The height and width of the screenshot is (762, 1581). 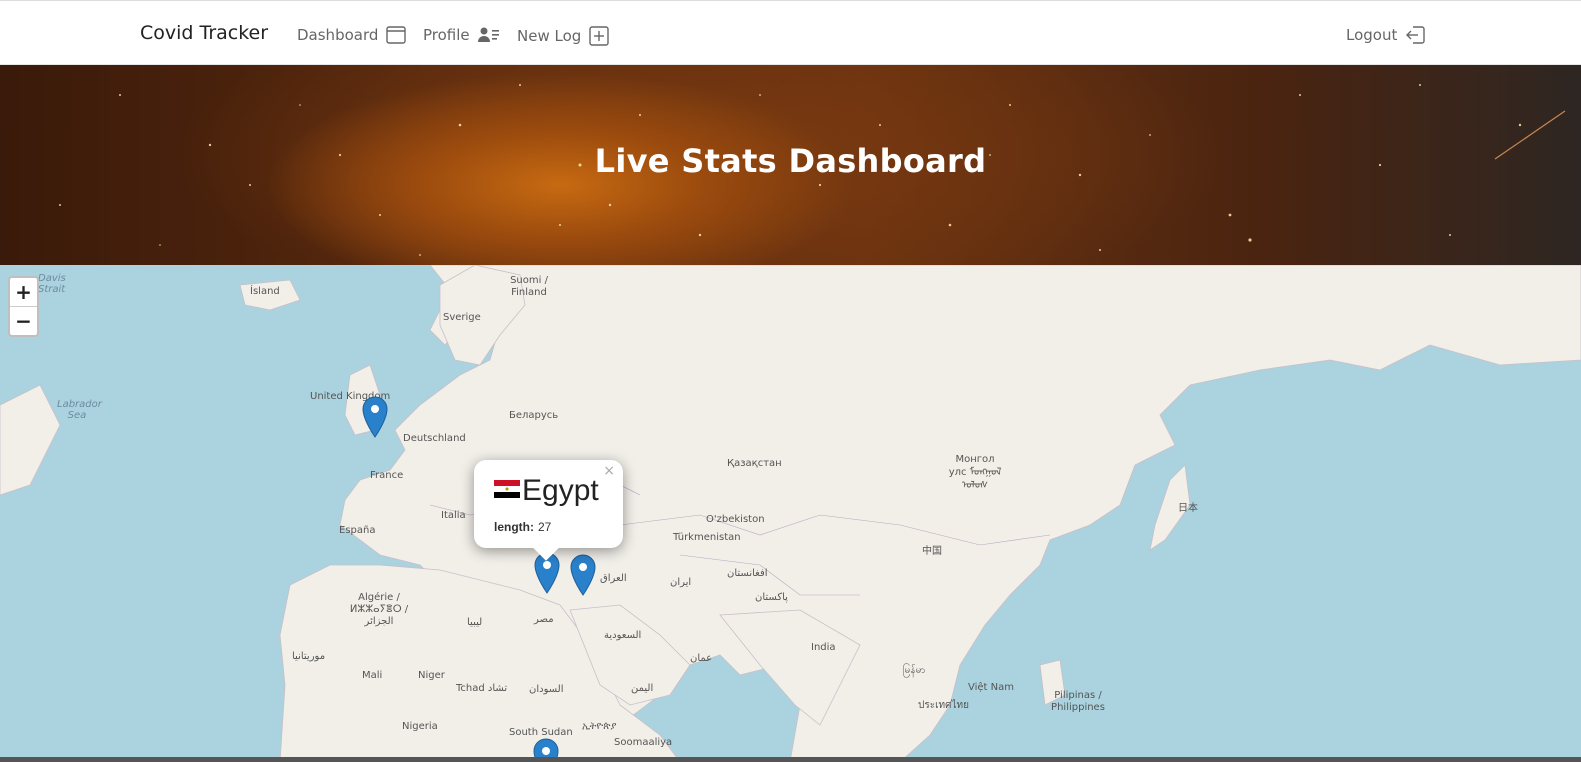 I want to click on popup-title: Egypt, so click(x=546, y=491).